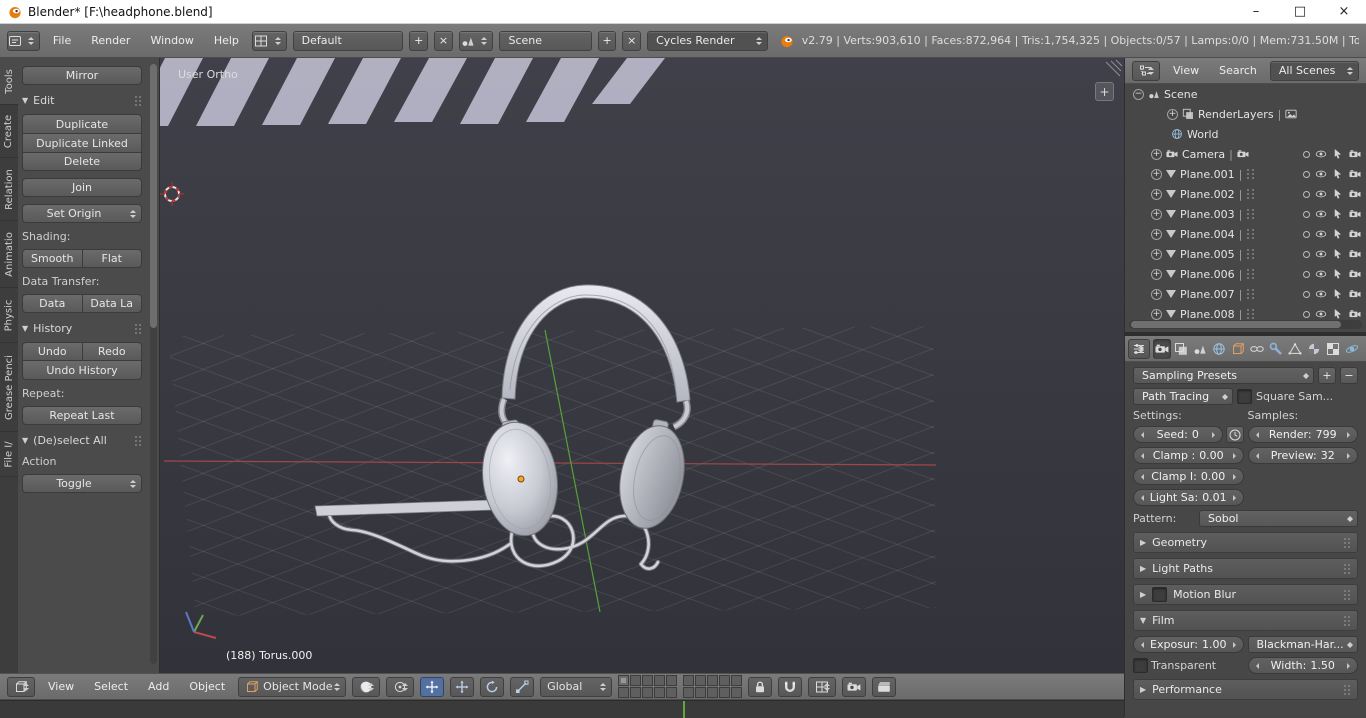 This screenshot has height=718, width=1366. I want to click on pattern-dropdown: Sobol, so click(1278, 518).